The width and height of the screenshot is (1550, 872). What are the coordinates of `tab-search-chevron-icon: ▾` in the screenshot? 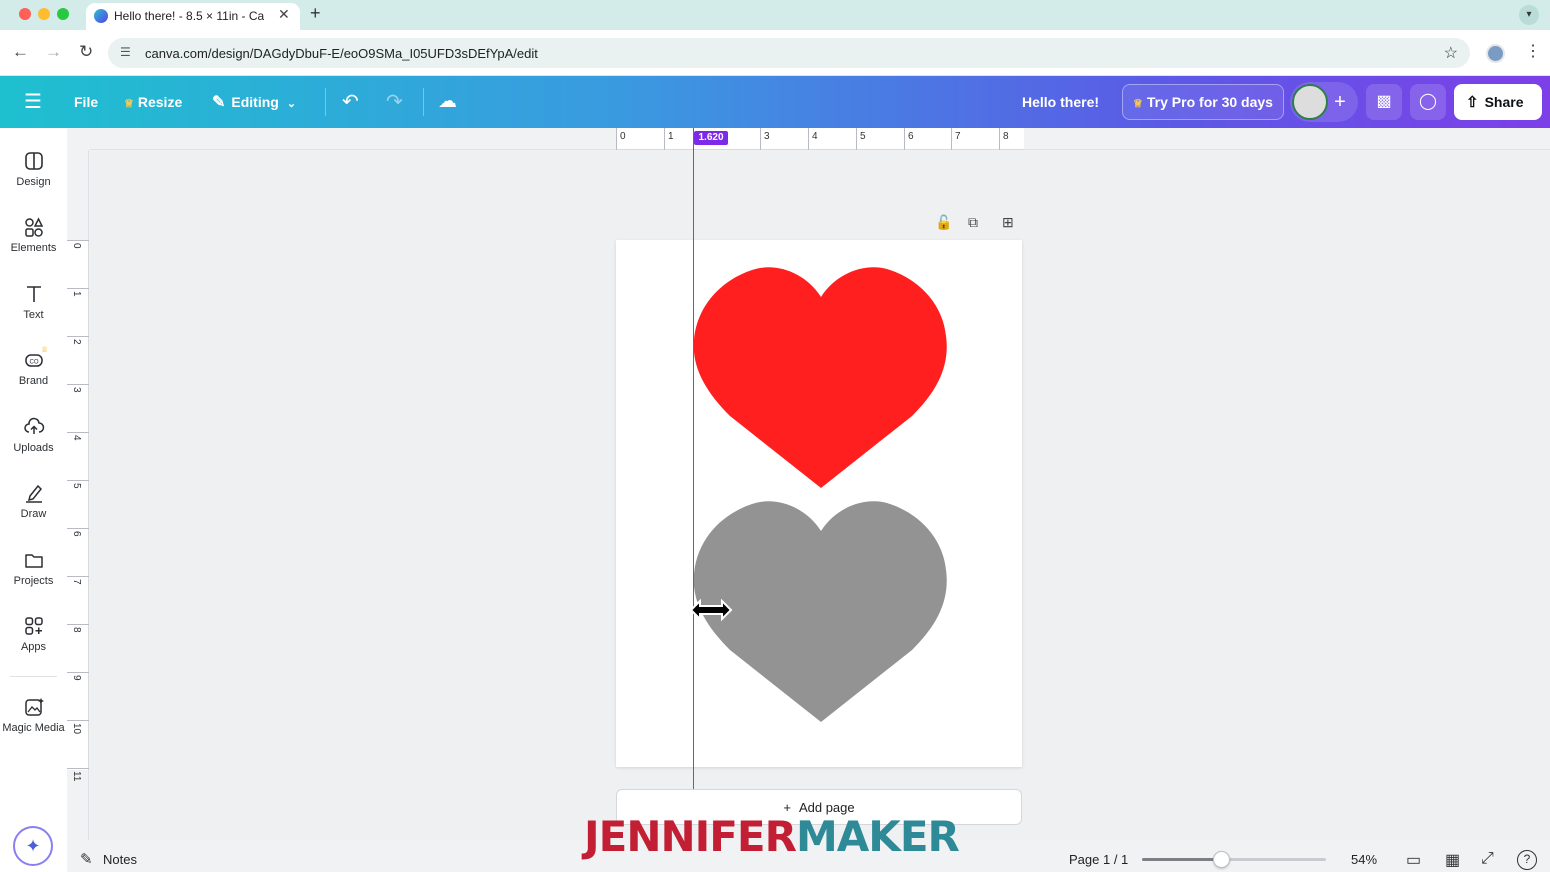 It's located at (1529, 15).